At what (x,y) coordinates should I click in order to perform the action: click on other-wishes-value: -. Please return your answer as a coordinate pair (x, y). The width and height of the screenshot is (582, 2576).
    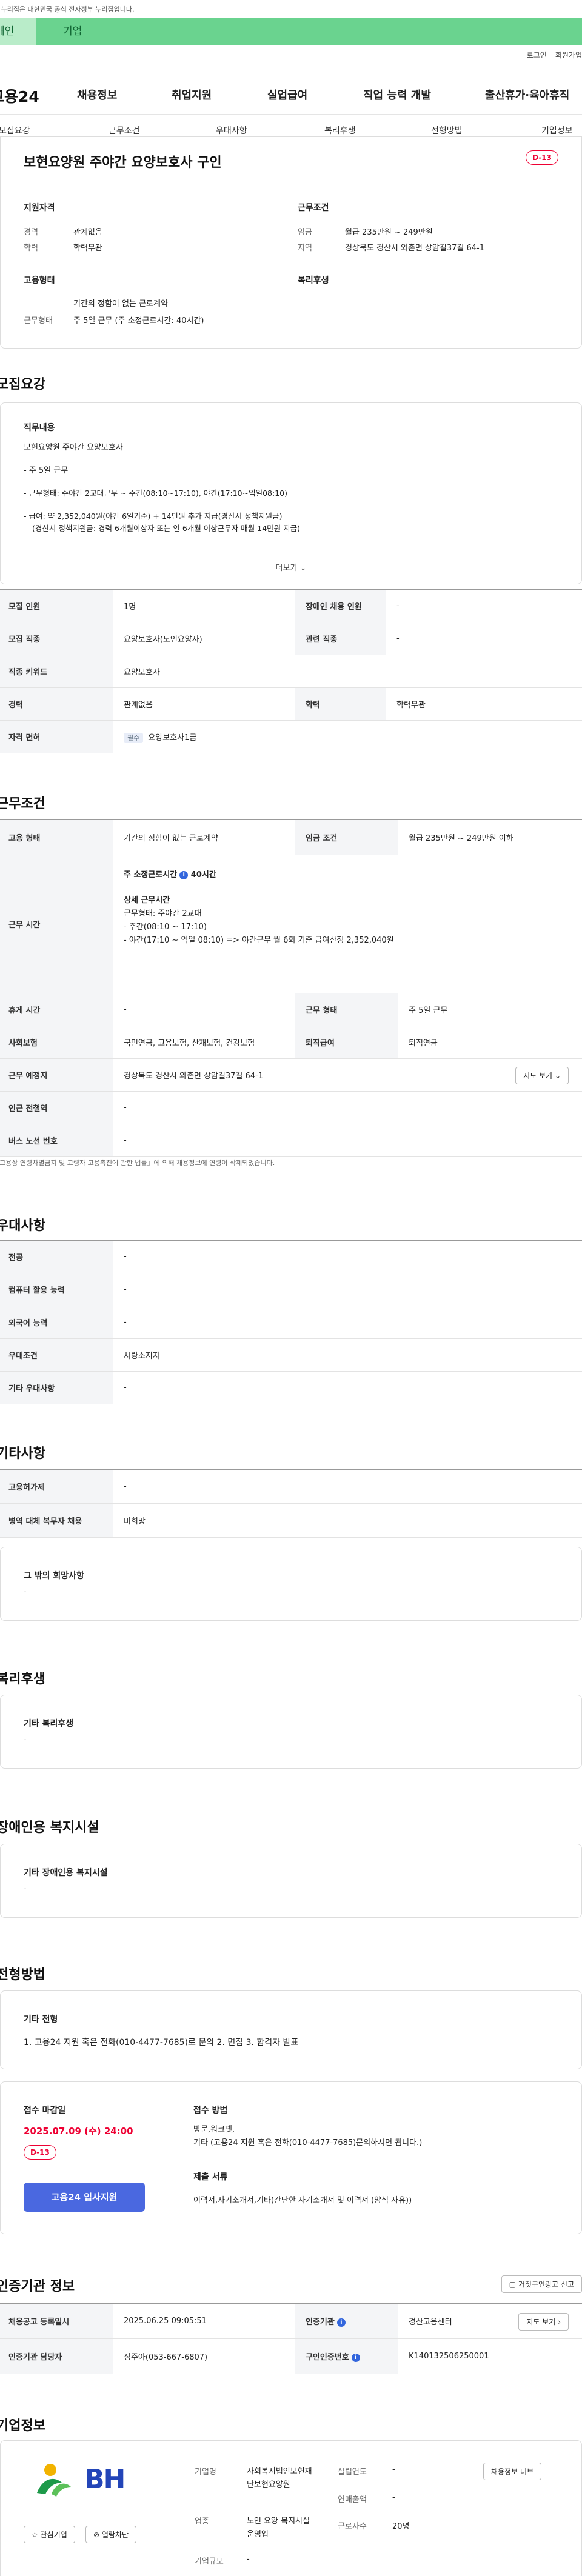
    Looking at the image, I should click on (25, 1592).